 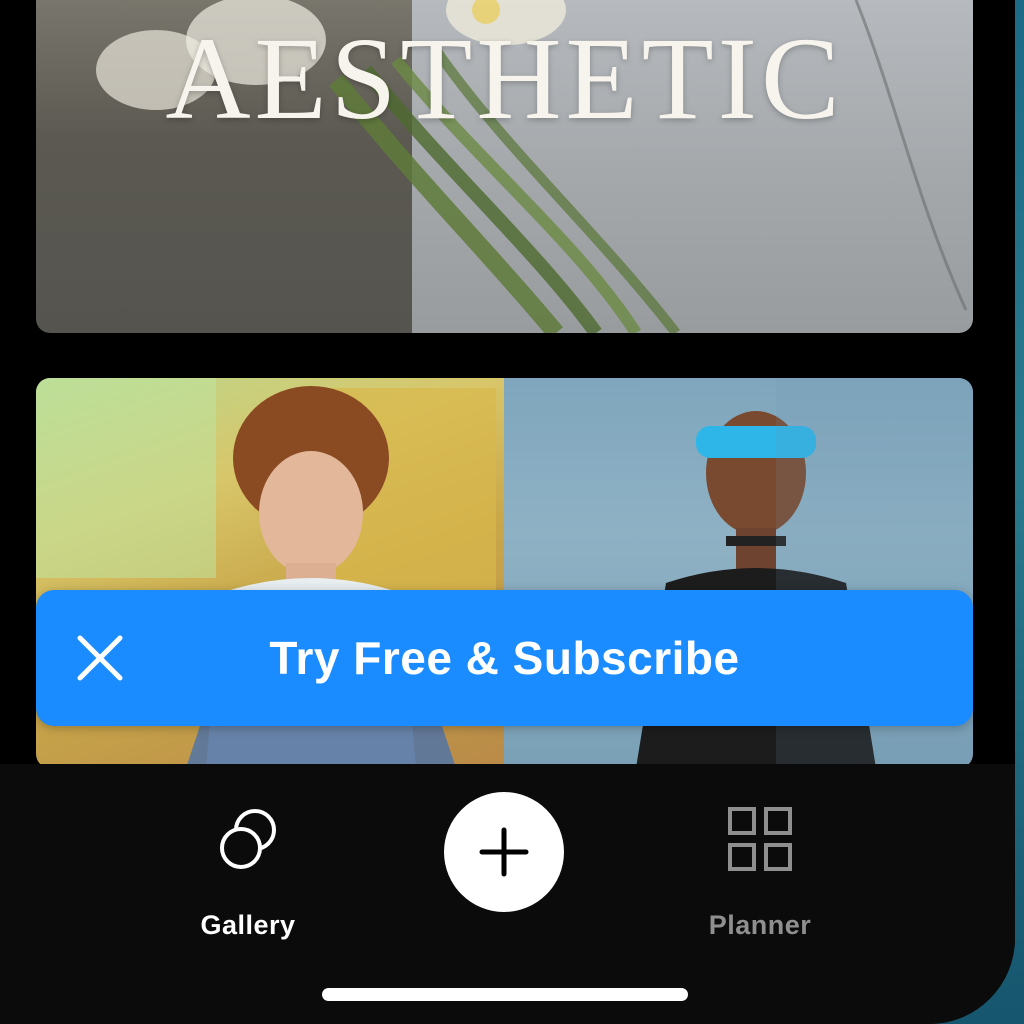 What do you see at coordinates (504, 78) in the screenshot?
I see `template-title: AESTHETIC` at bounding box center [504, 78].